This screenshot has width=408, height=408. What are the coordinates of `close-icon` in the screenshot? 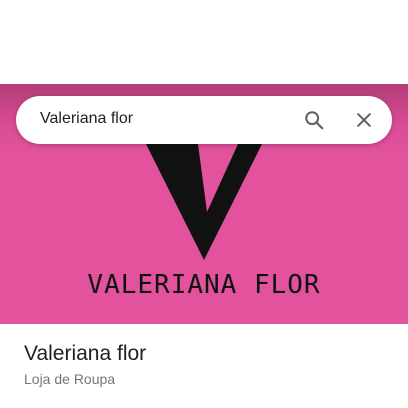 It's located at (364, 120).